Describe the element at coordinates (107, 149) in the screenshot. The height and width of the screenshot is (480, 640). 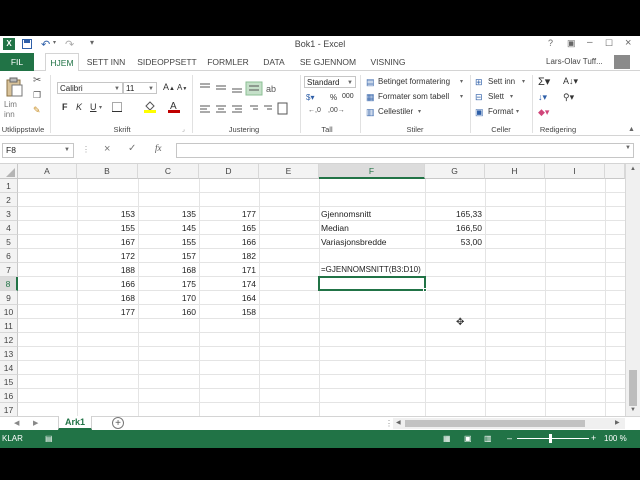
I see `cancel-entry-icon: ×` at that location.